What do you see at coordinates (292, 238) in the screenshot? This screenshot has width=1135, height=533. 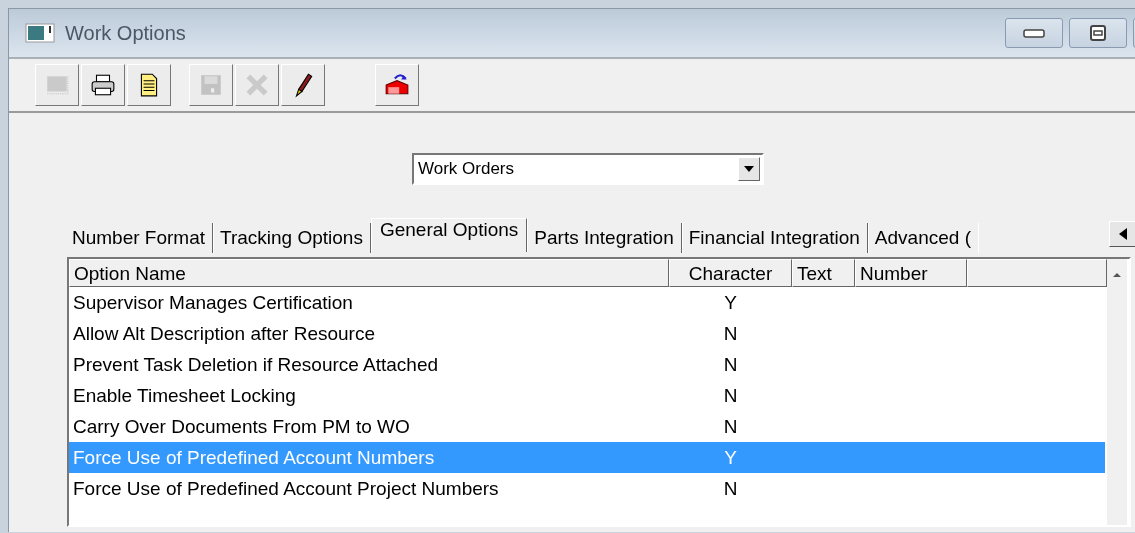 I see `tab: Tracking Options` at bounding box center [292, 238].